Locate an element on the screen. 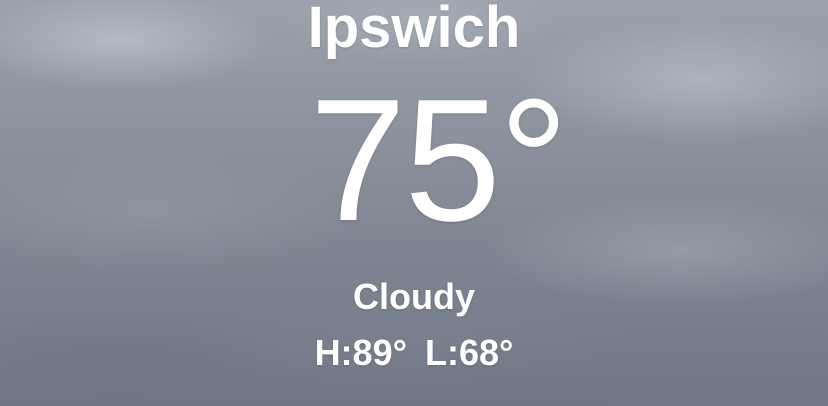 Image resolution: width=828 pixels, height=406 pixels. weather-condition: Cloudy is located at coordinates (414, 296).